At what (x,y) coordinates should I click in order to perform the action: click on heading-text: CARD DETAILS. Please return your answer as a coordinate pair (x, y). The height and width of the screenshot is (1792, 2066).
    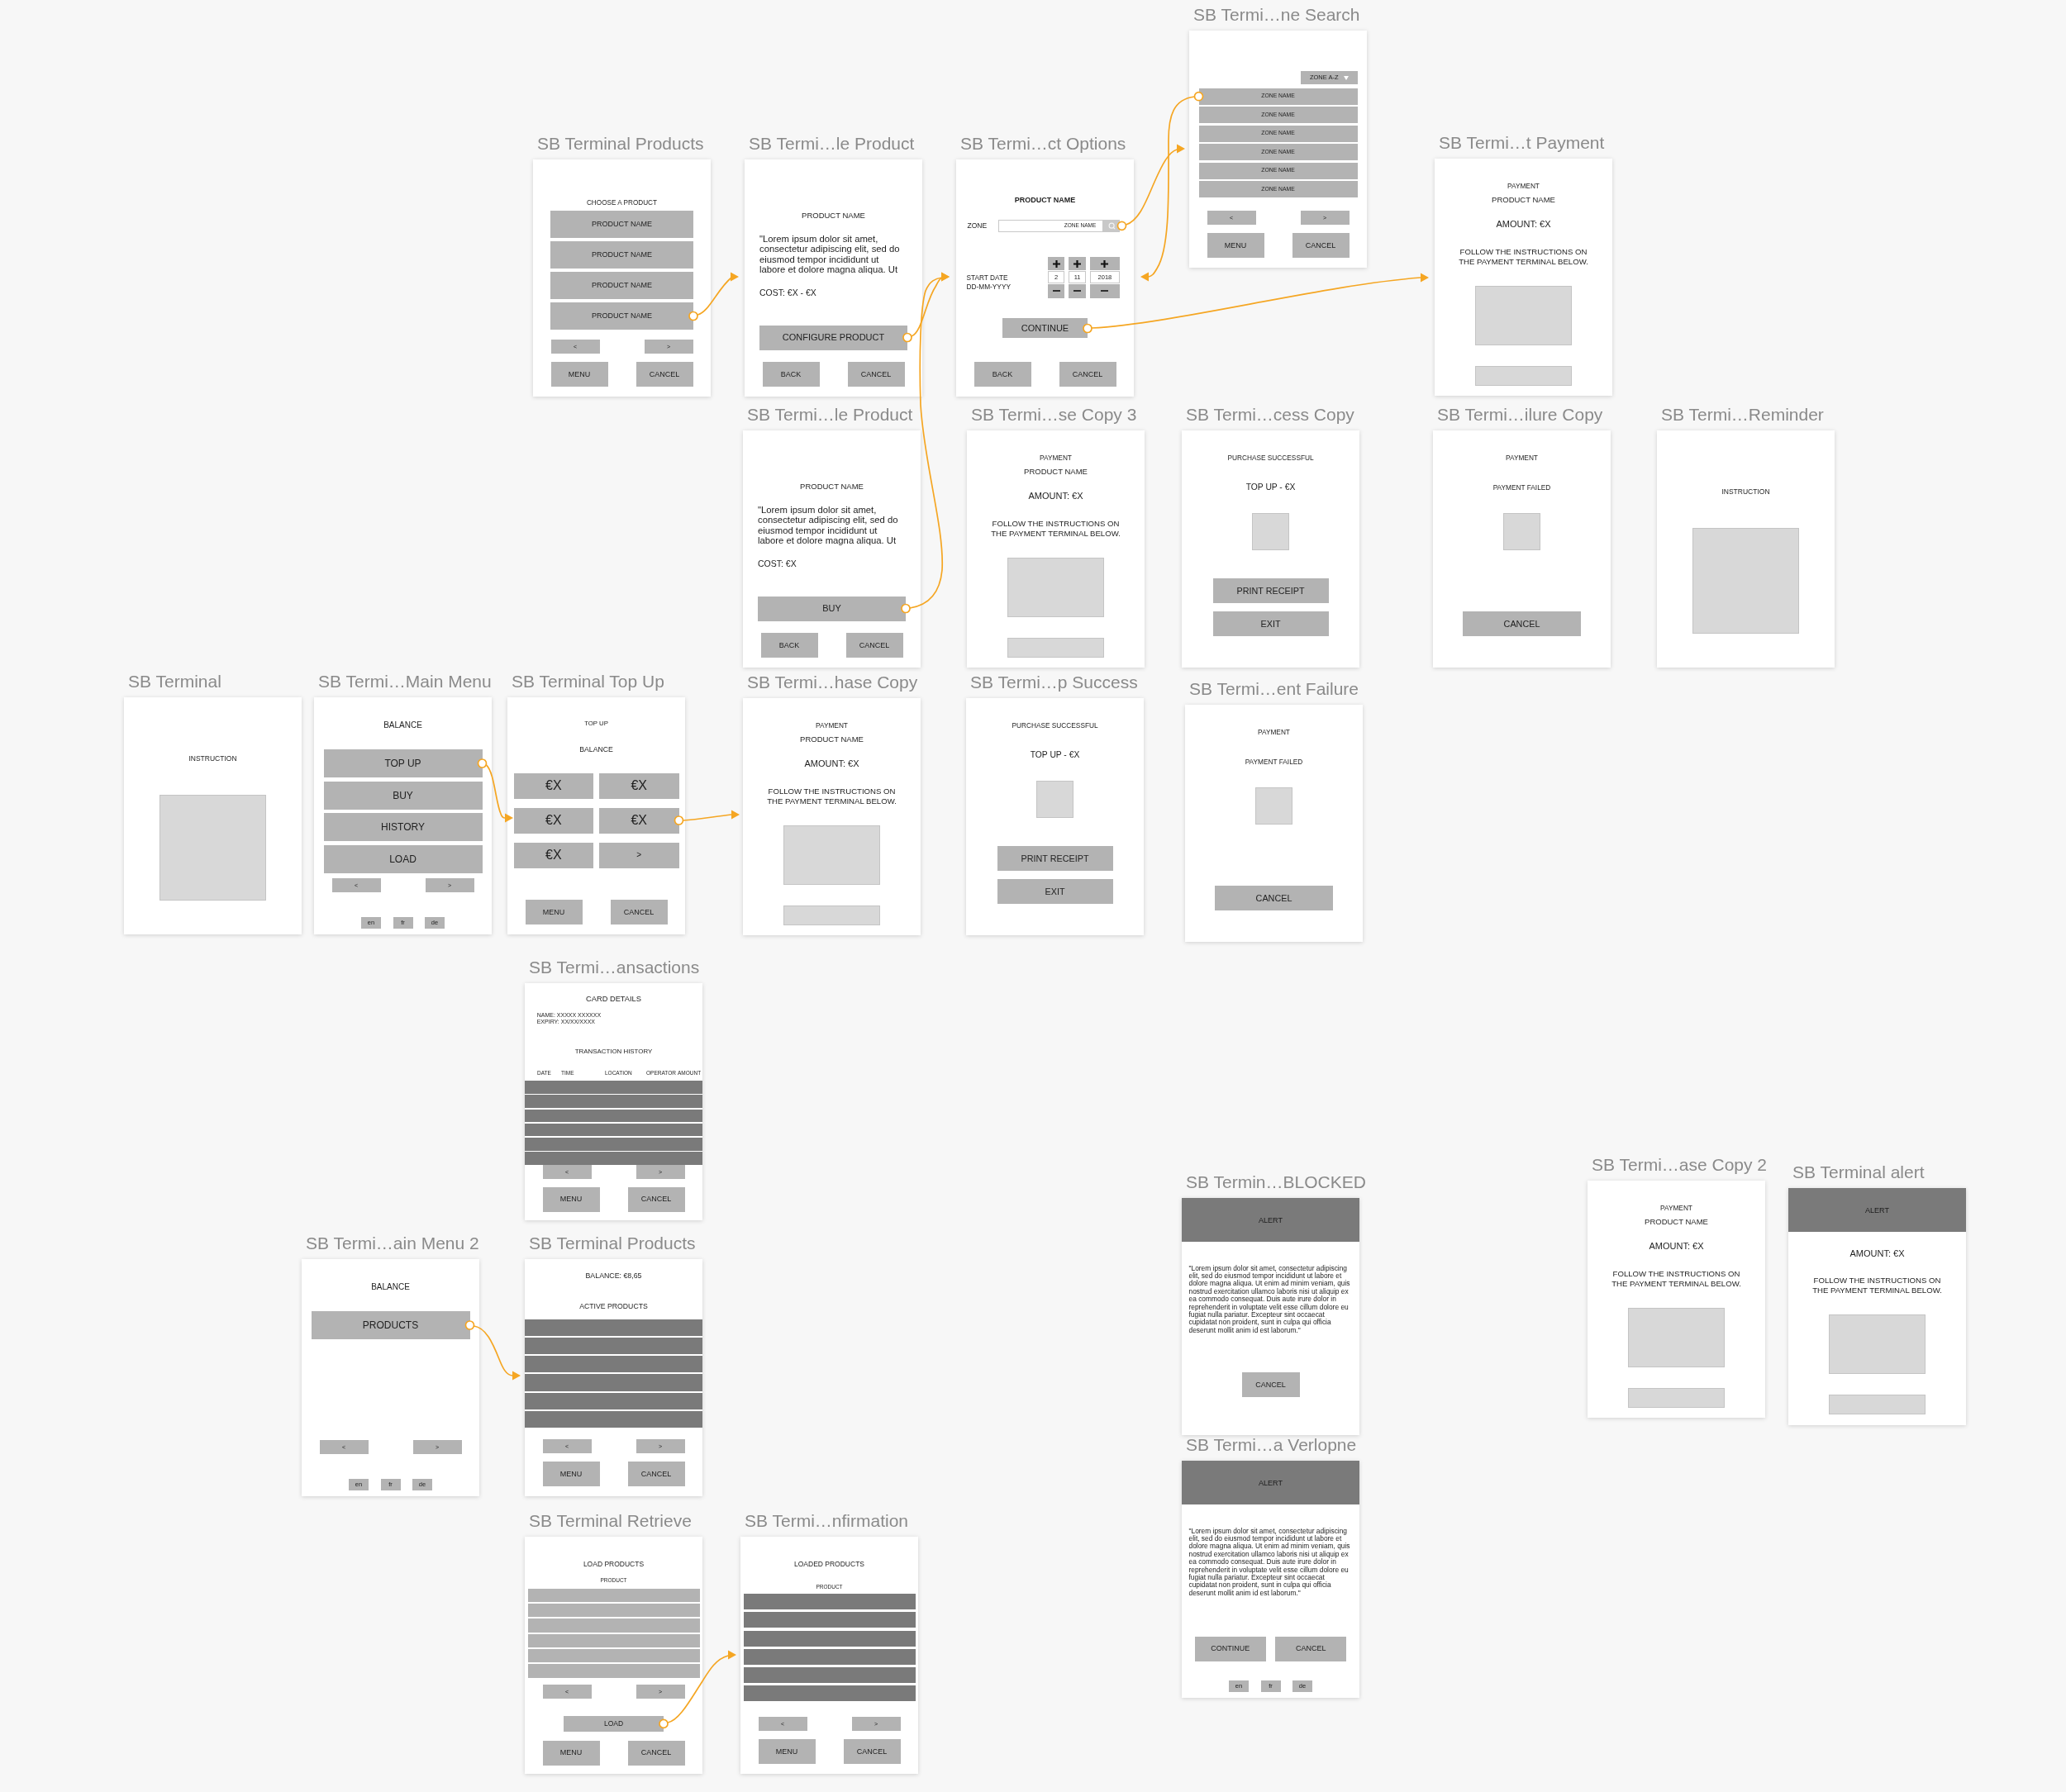
    Looking at the image, I should click on (614, 999).